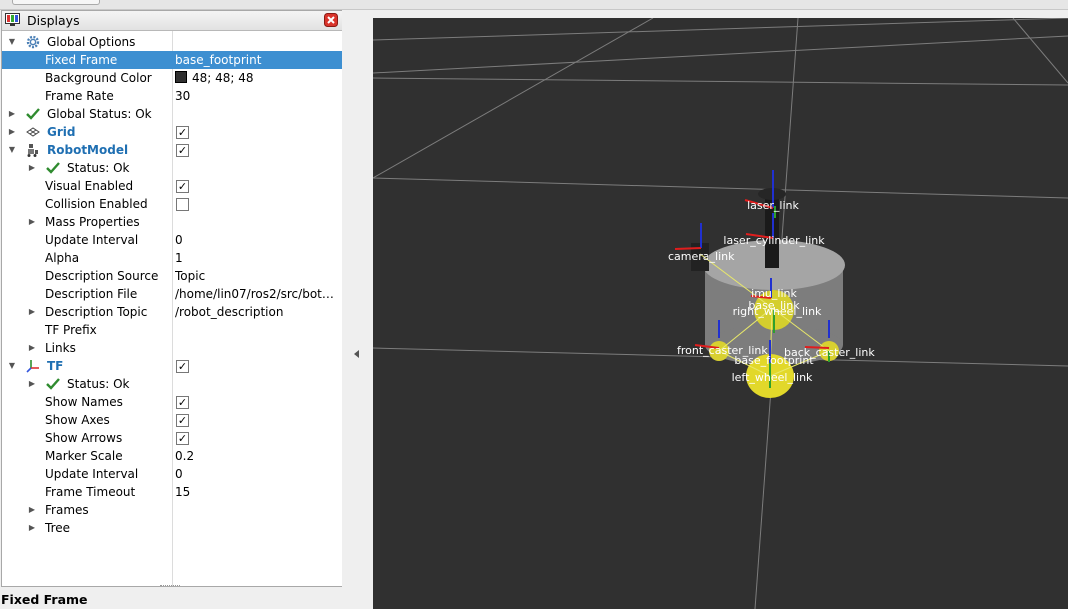  Describe the element at coordinates (172, 384) in the screenshot. I see `tree-row-tf-status: ▶ Status: Ok` at that location.